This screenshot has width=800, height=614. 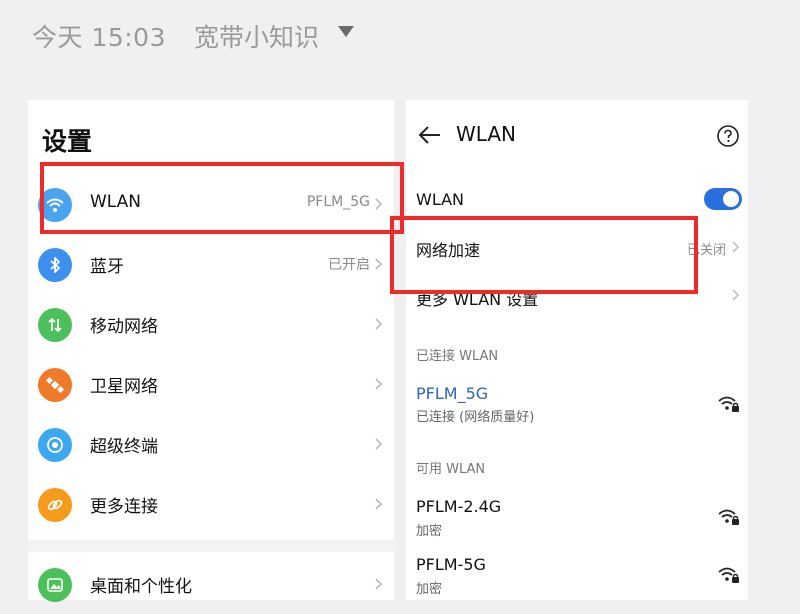 What do you see at coordinates (728, 136) in the screenshot?
I see `help-icon` at bounding box center [728, 136].